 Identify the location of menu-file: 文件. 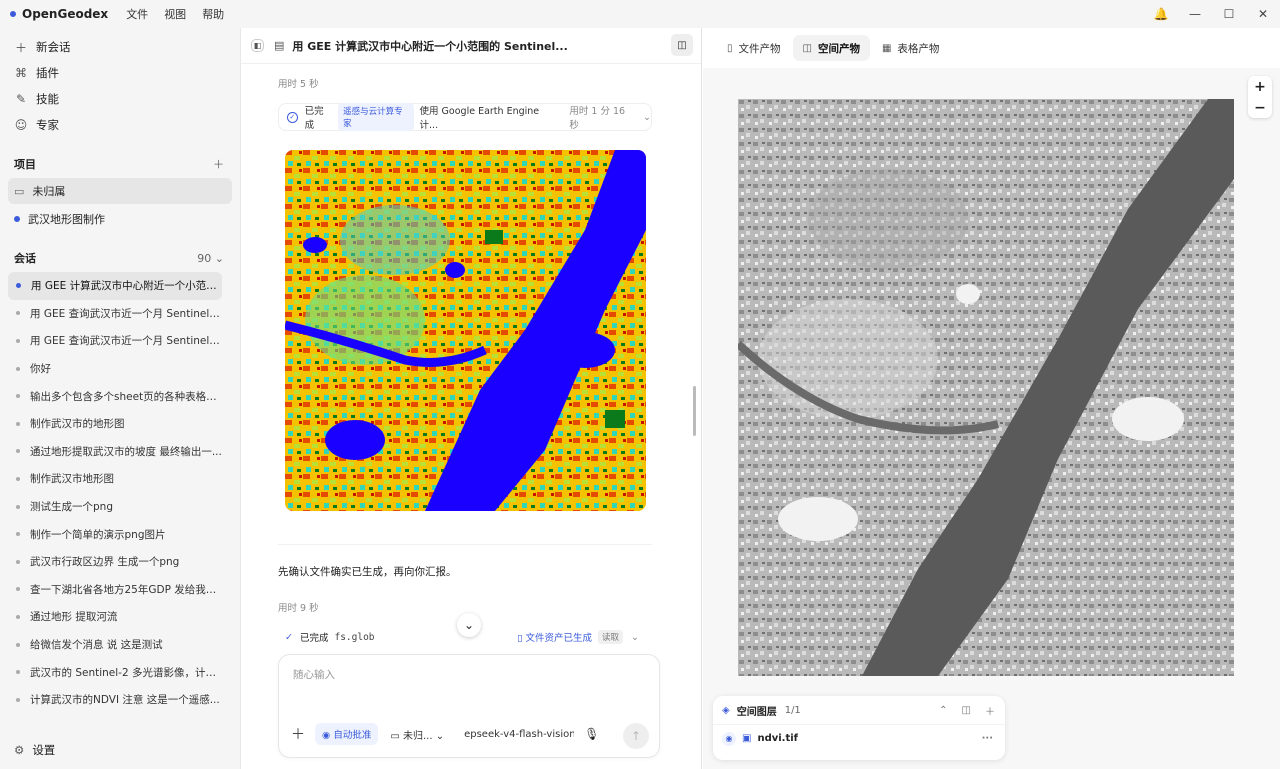
(137, 14).